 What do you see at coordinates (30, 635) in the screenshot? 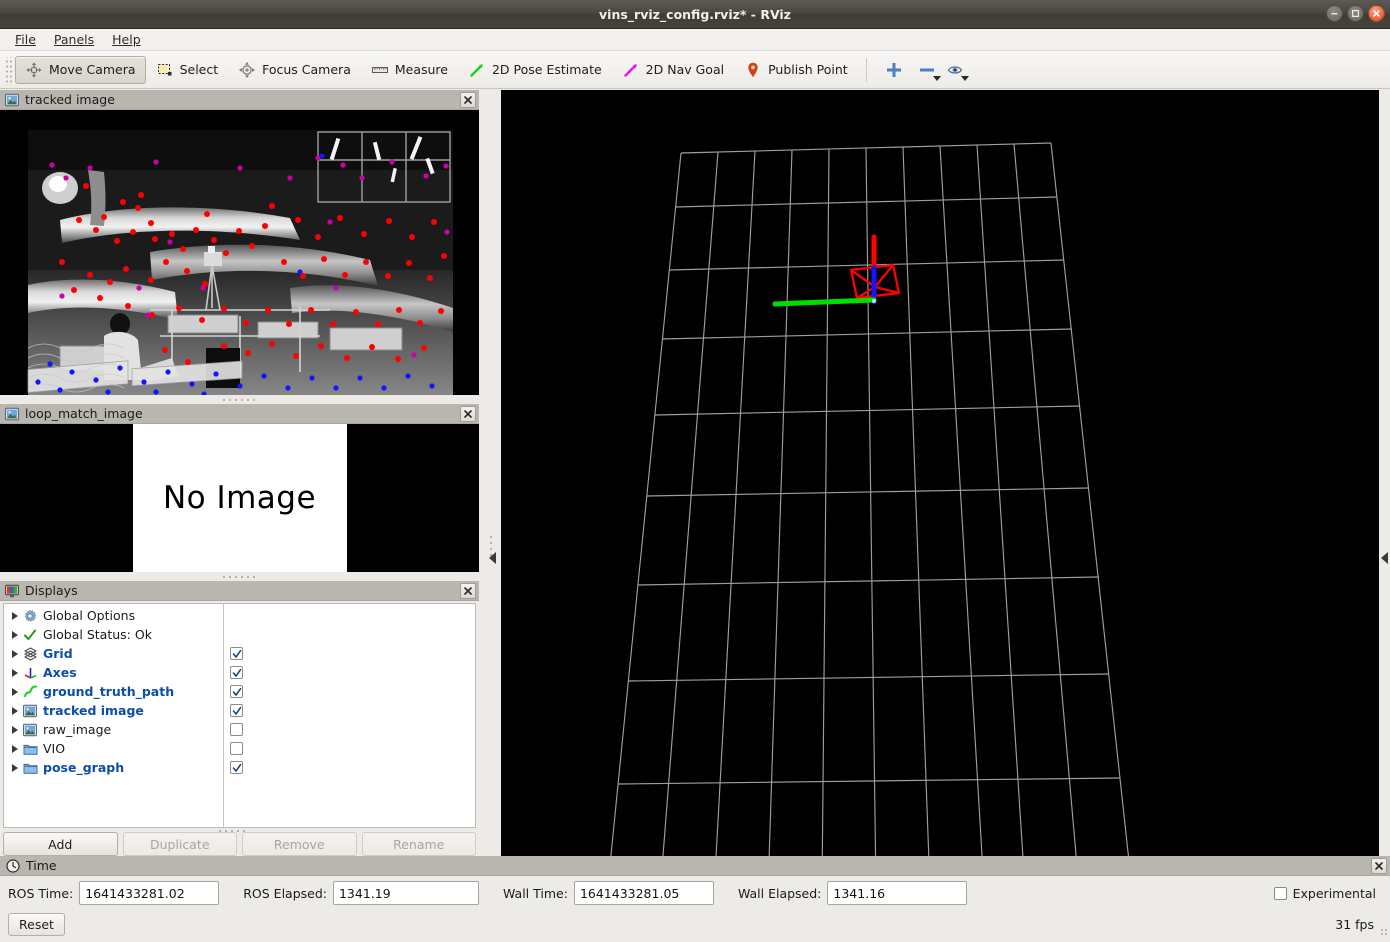
I see `check-icon` at bounding box center [30, 635].